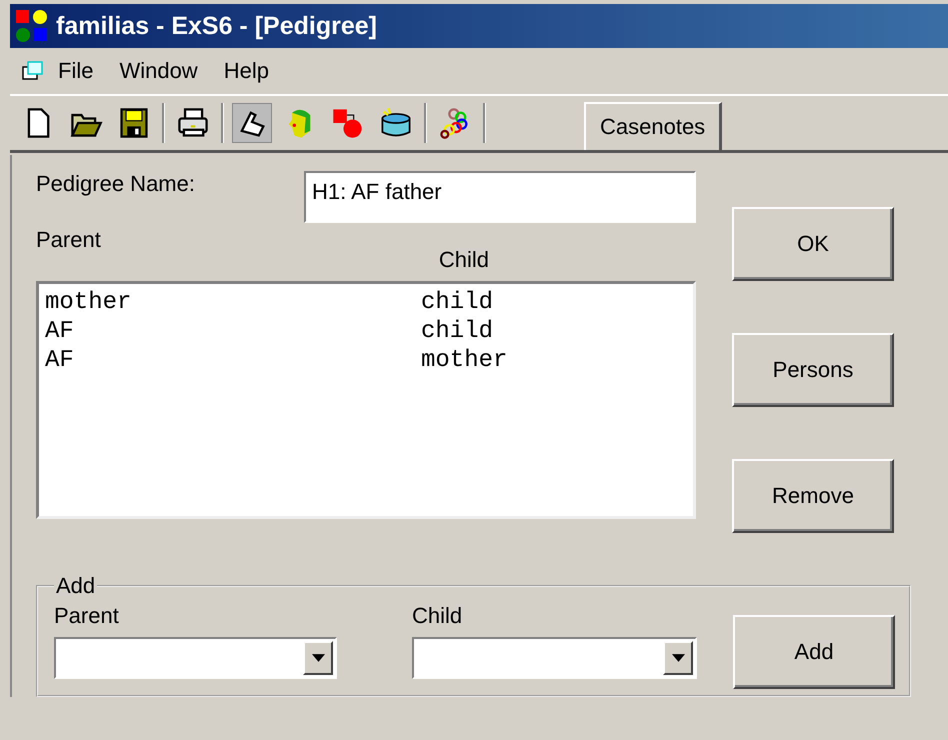 Image resolution: width=948 pixels, height=740 pixels. I want to click on child-dropdown, so click(554, 658).